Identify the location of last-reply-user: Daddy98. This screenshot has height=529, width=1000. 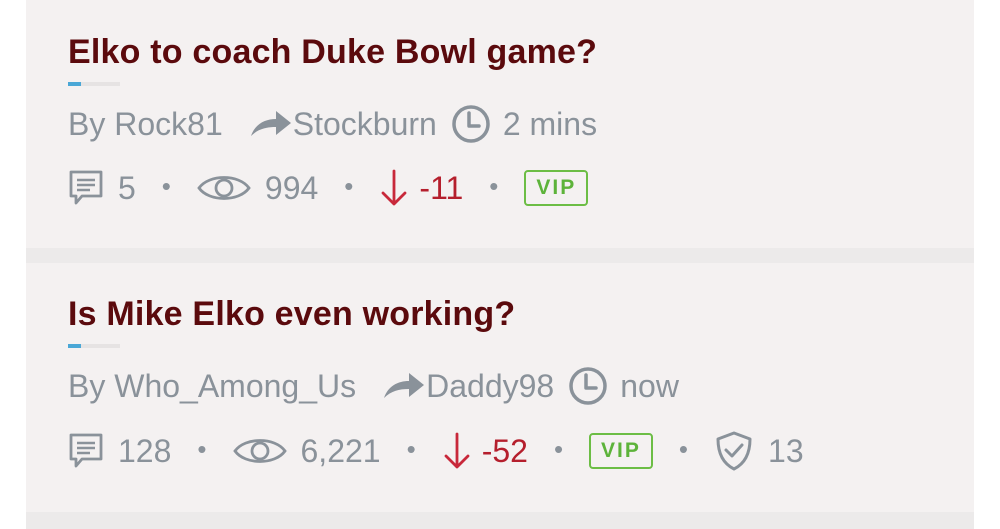
(490, 386).